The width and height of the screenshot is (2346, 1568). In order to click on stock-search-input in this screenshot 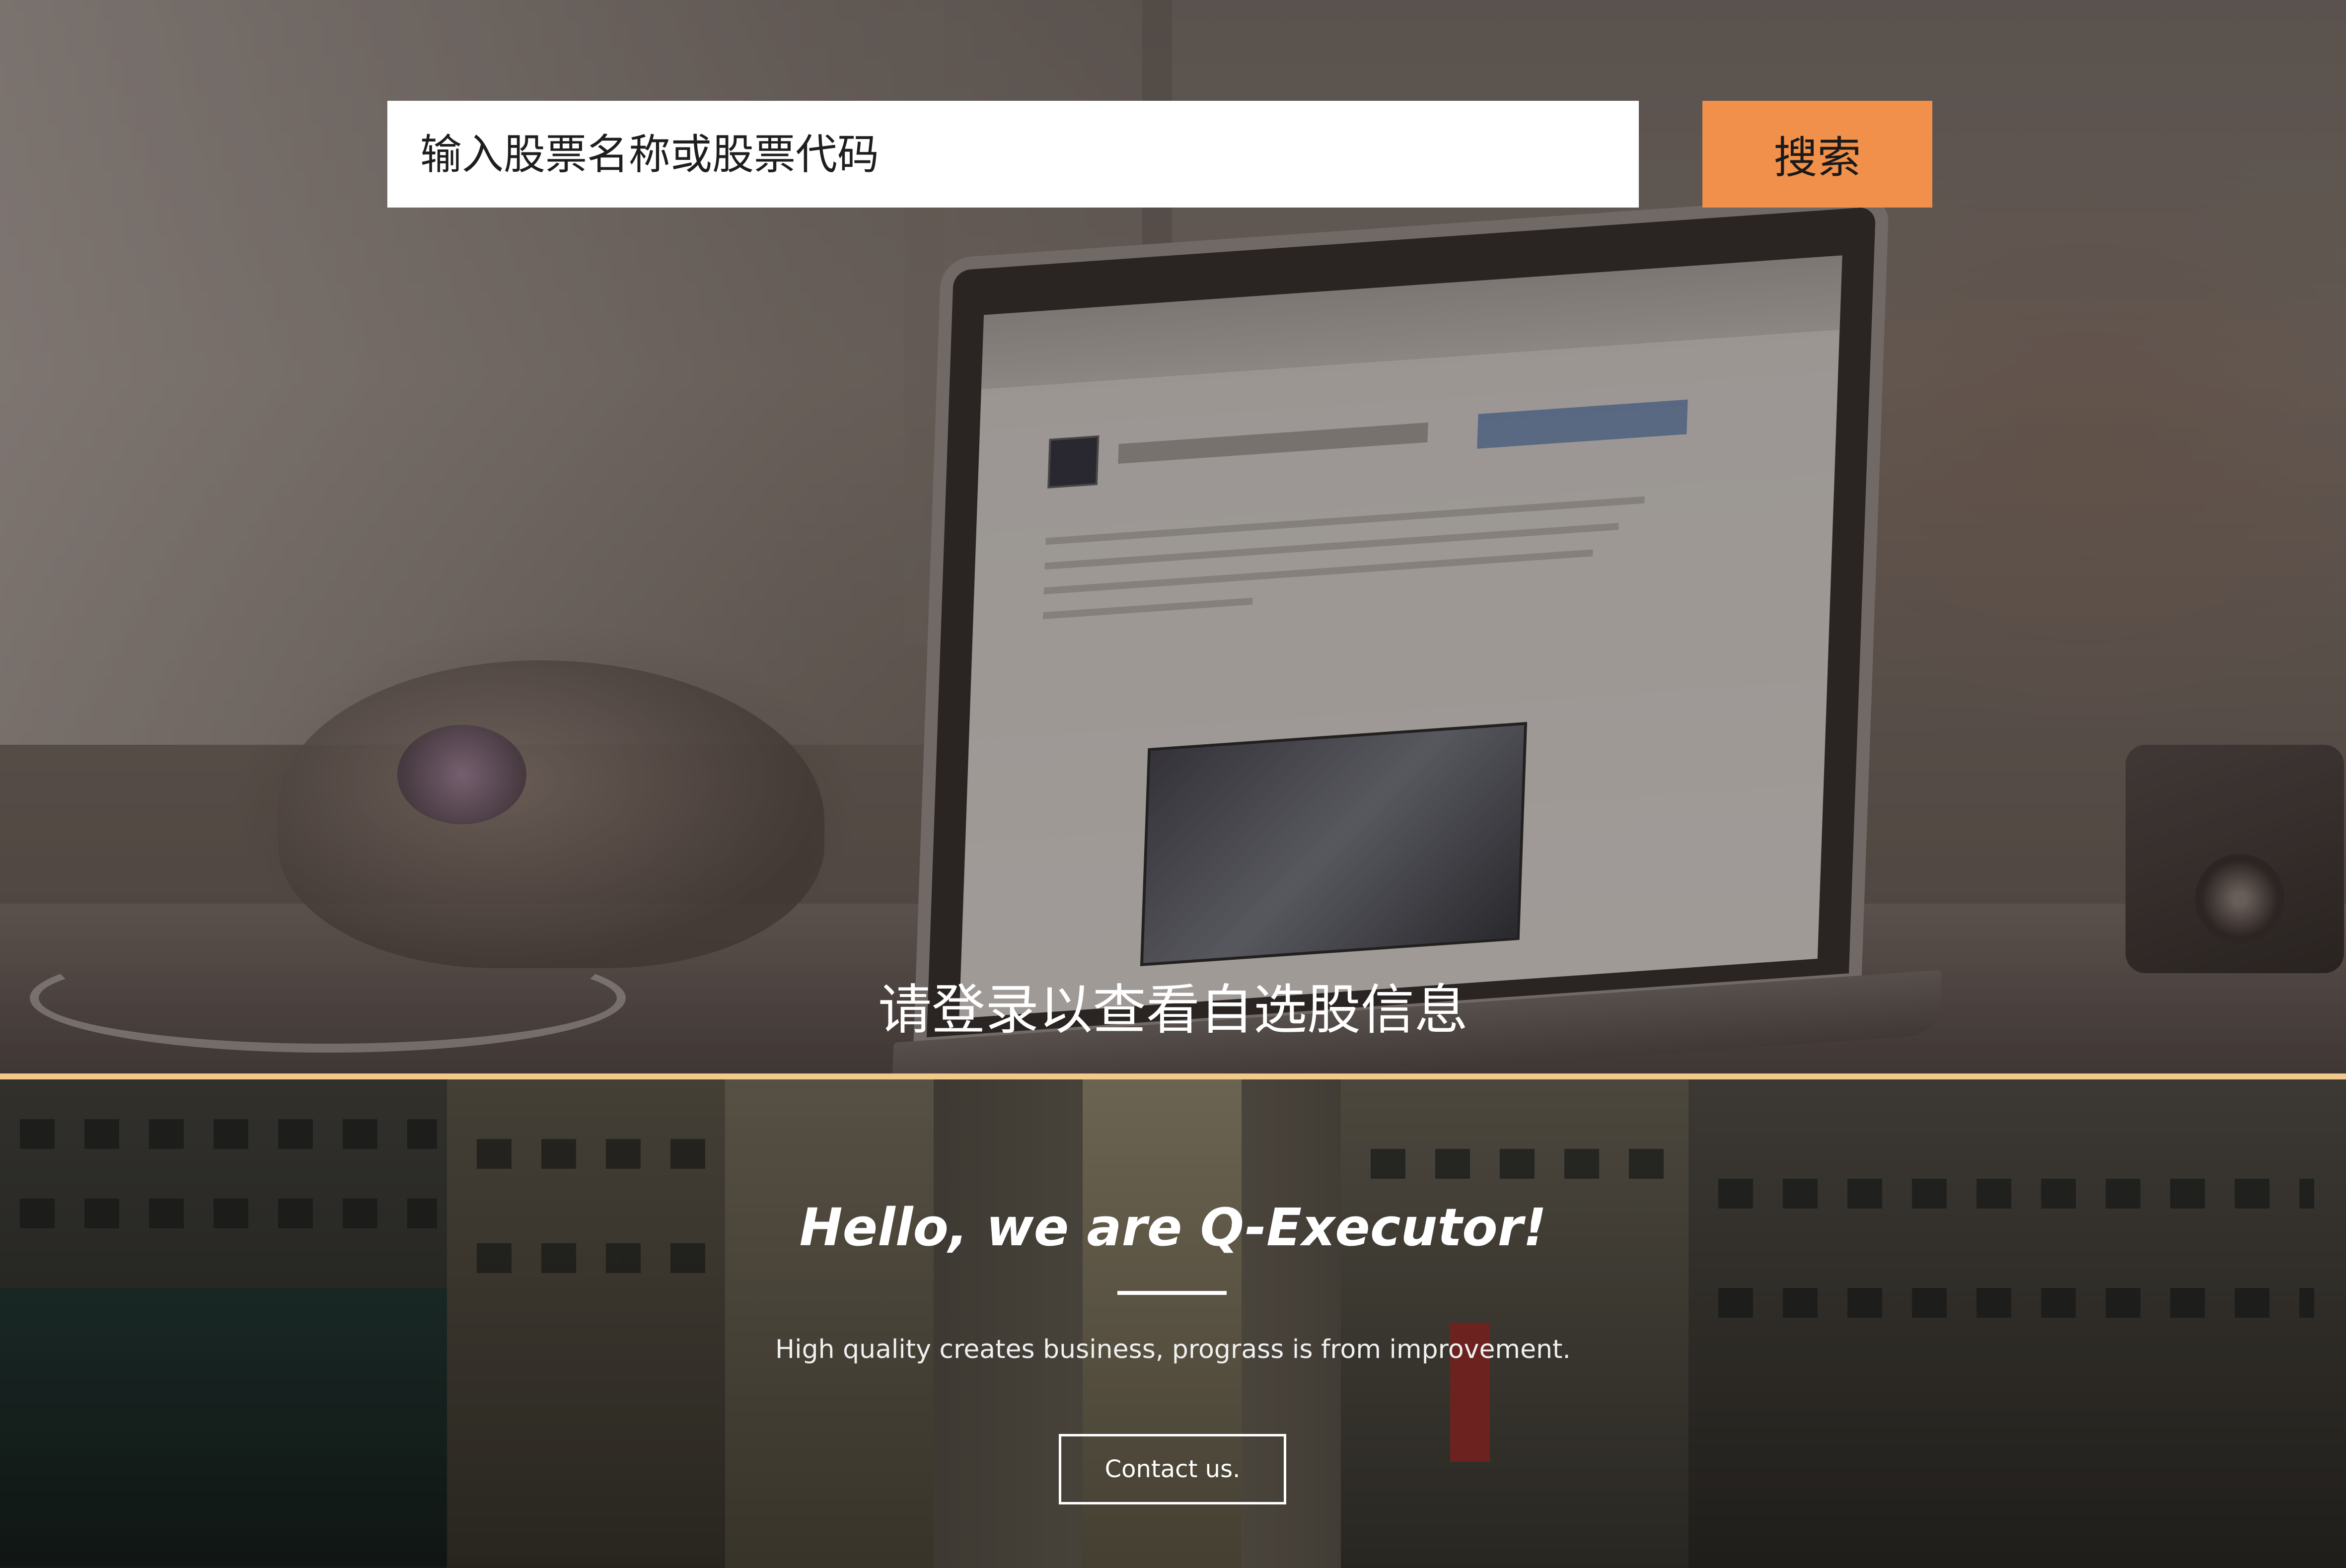, I will do `click(1013, 154)`.